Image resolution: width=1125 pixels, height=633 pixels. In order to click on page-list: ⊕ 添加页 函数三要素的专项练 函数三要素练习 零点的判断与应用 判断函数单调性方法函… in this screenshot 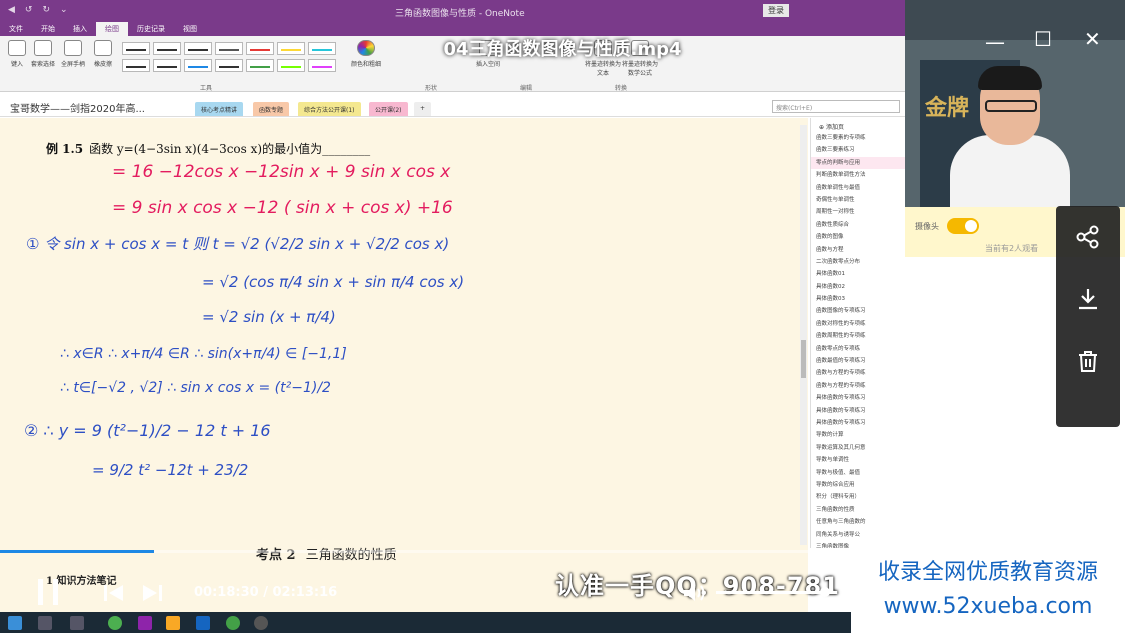, I will do `click(857, 333)`.